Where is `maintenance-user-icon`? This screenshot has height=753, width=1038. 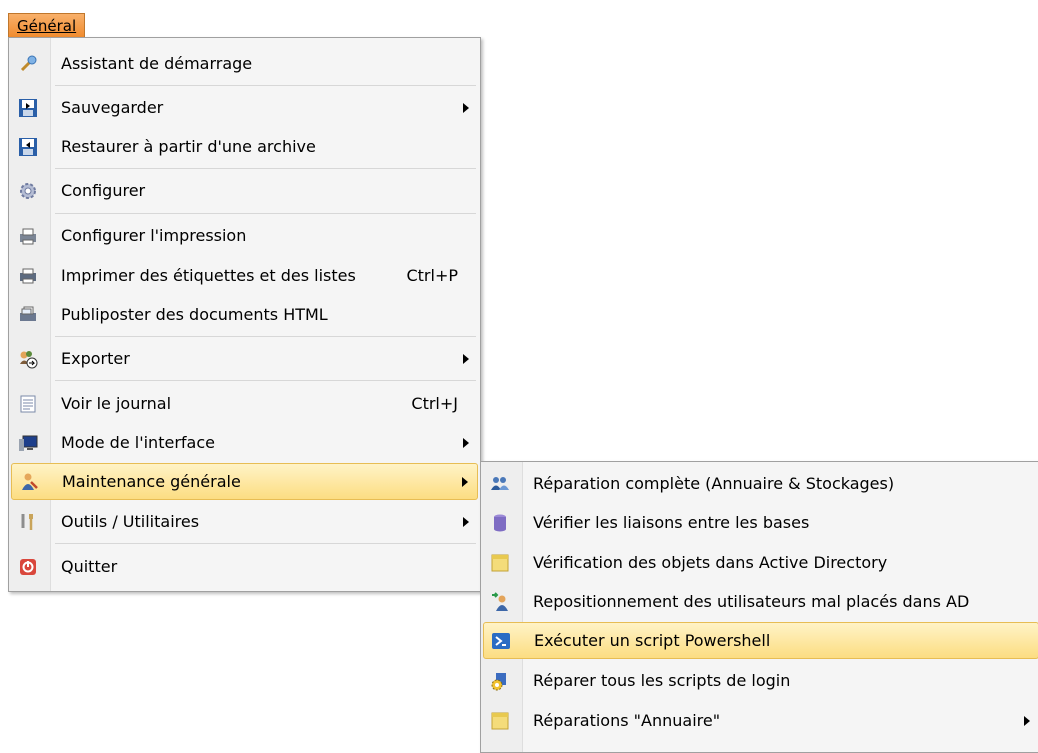 maintenance-user-icon is located at coordinates (29, 482).